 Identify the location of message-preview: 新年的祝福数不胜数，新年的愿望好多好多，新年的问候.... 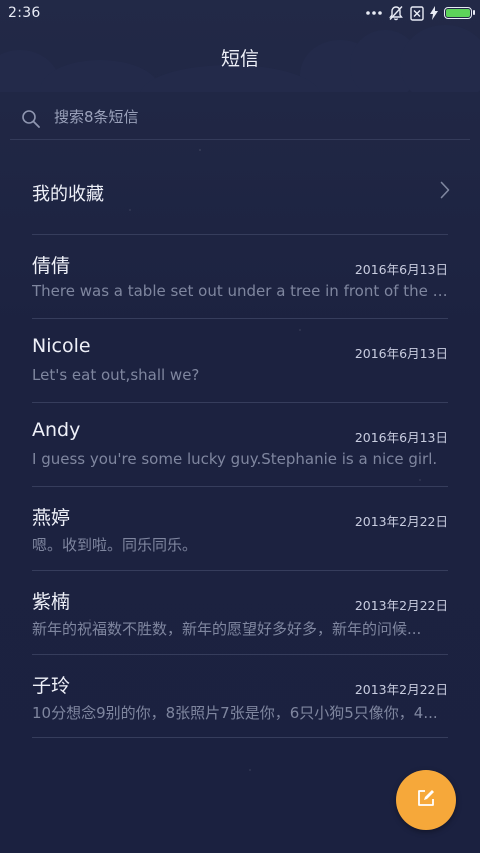
(227, 629).